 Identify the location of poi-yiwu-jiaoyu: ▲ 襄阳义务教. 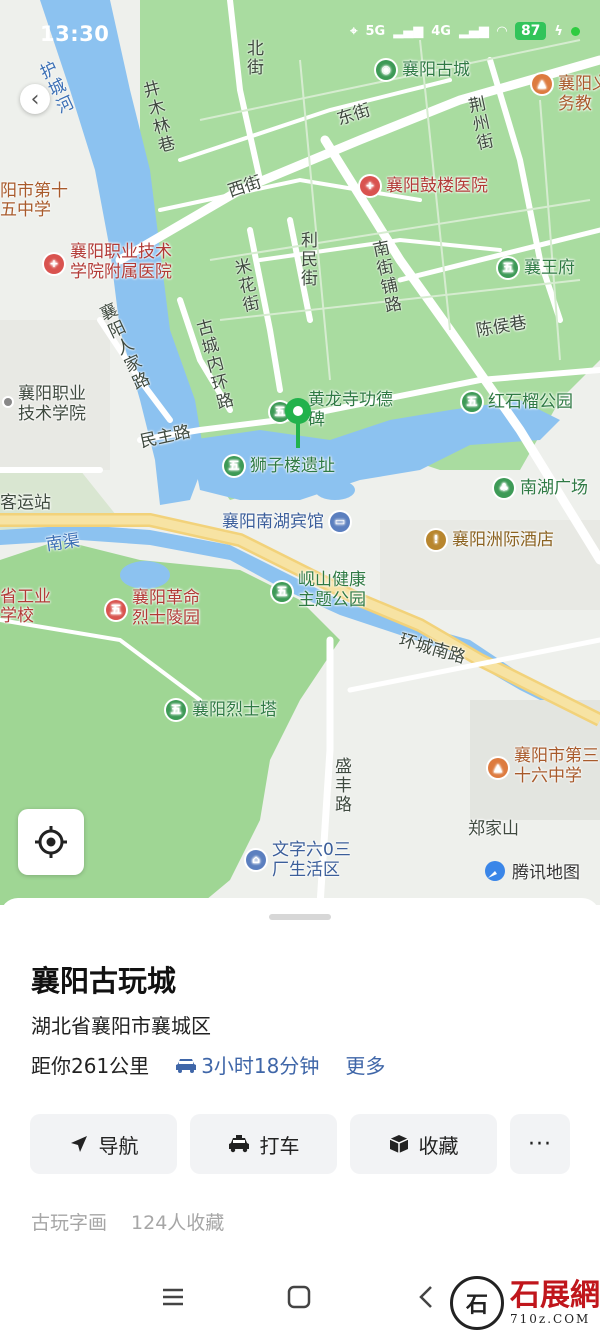
(566, 94).